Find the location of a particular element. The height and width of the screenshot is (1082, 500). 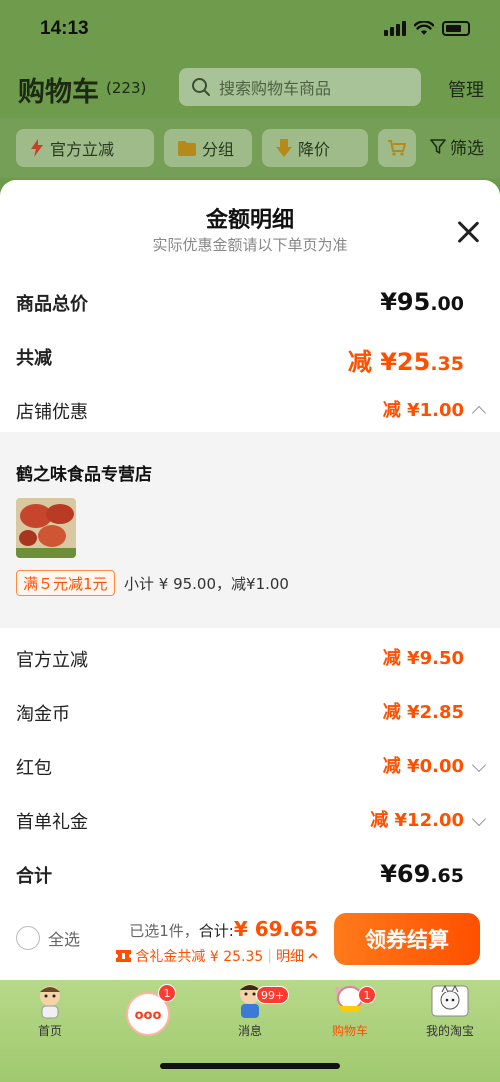

select-all-radio is located at coordinates (28, 938).